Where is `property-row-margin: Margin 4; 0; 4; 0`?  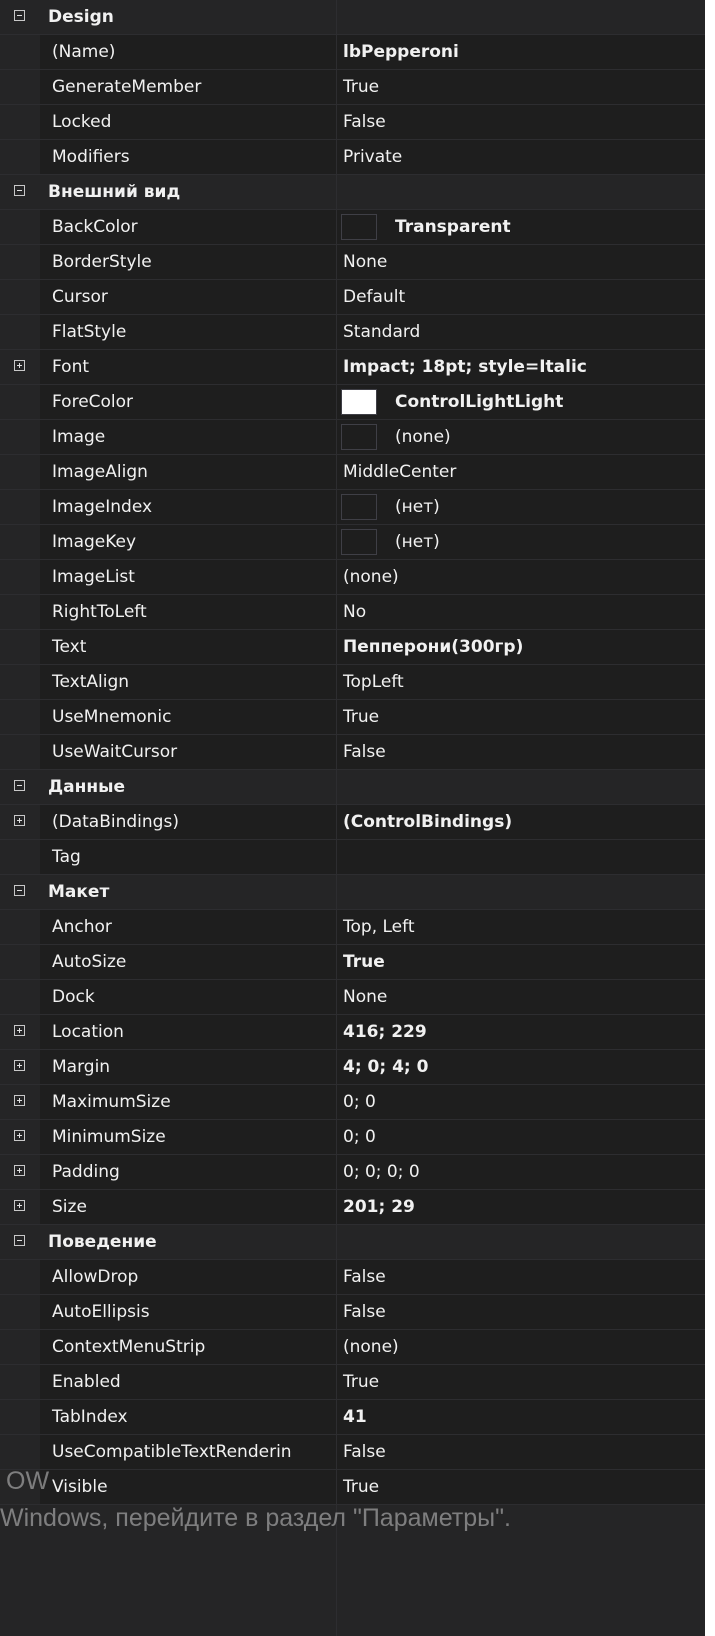 property-row-margin: Margin 4; 0; 4; 0 is located at coordinates (352, 1067).